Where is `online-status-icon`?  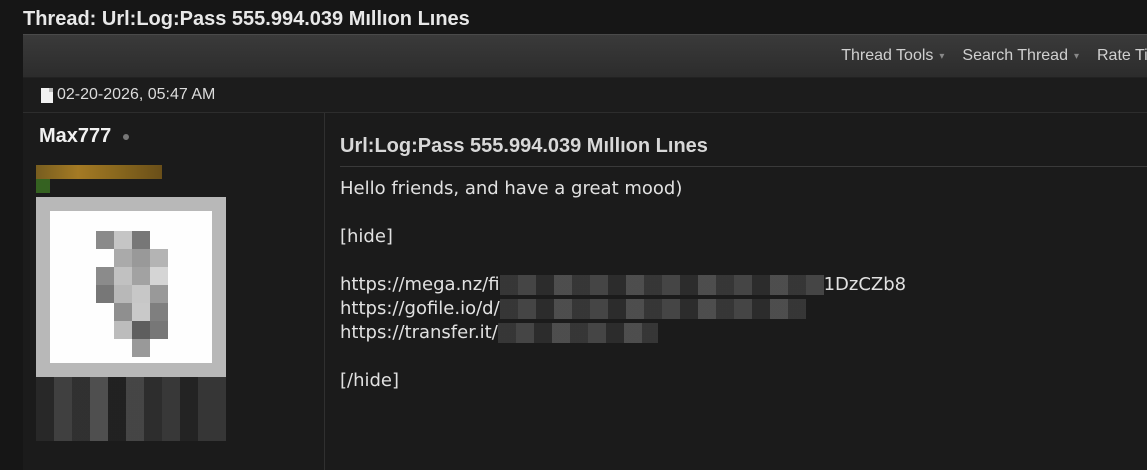 online-status-icon is located at coordinates (125, 136).